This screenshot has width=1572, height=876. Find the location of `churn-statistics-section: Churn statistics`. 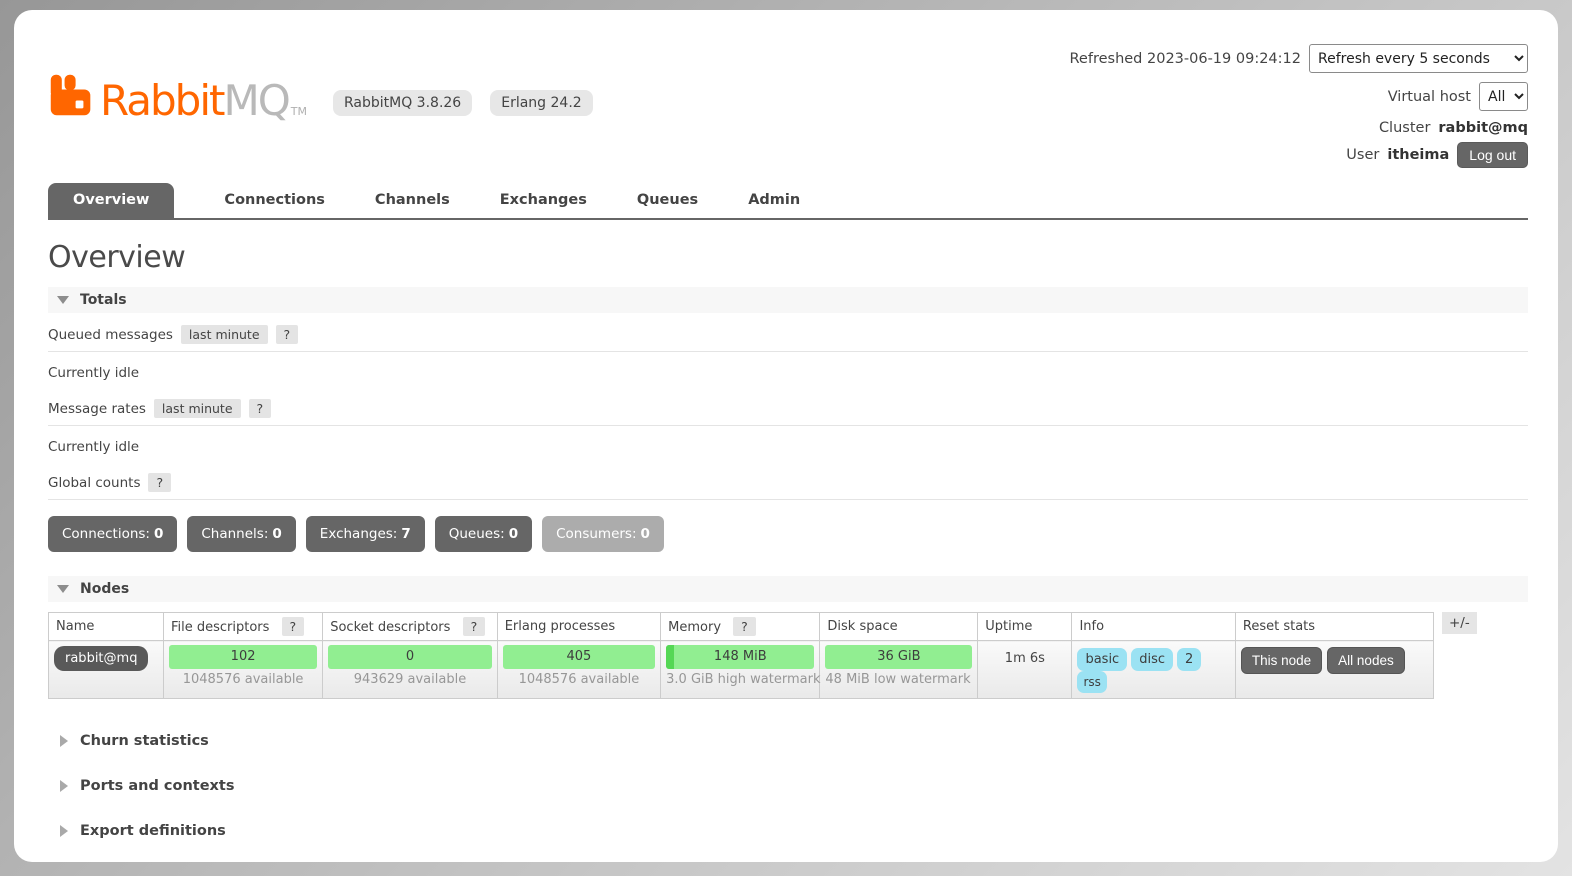

churn-statistics-section: Churn statistics is located at coordinates (794, 741).